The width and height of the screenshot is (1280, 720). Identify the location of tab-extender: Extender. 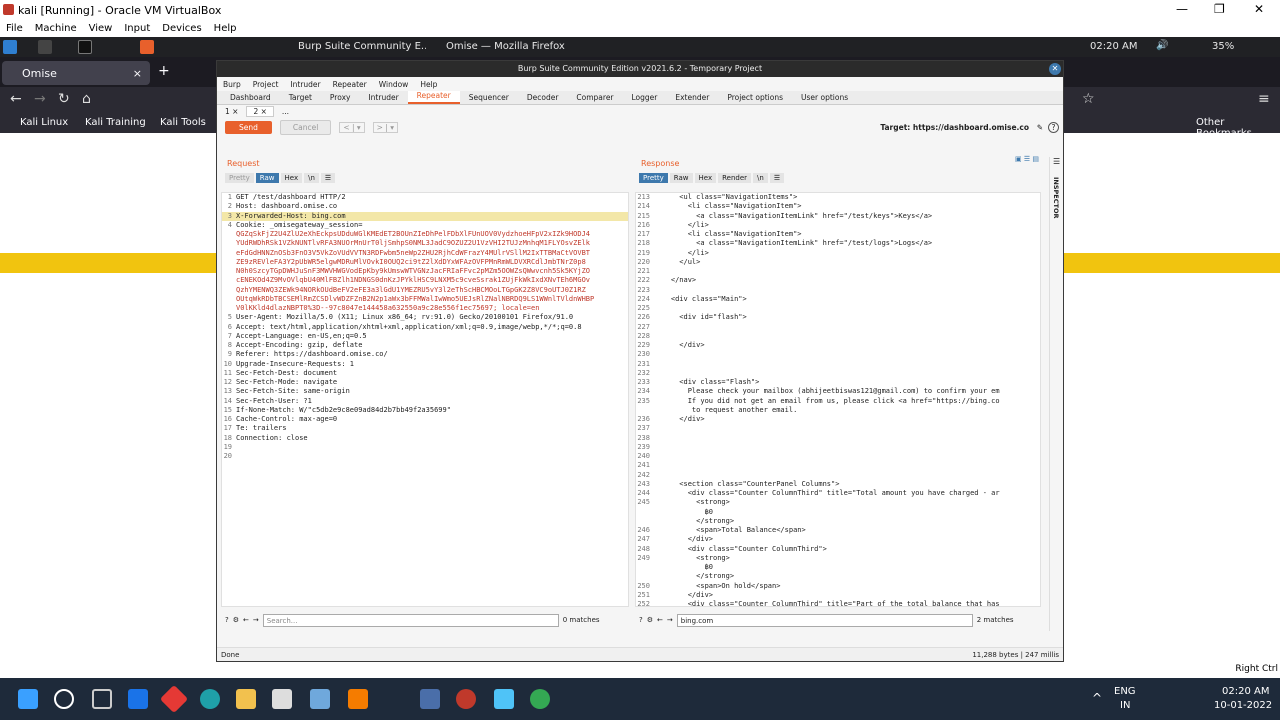
(692, 98).